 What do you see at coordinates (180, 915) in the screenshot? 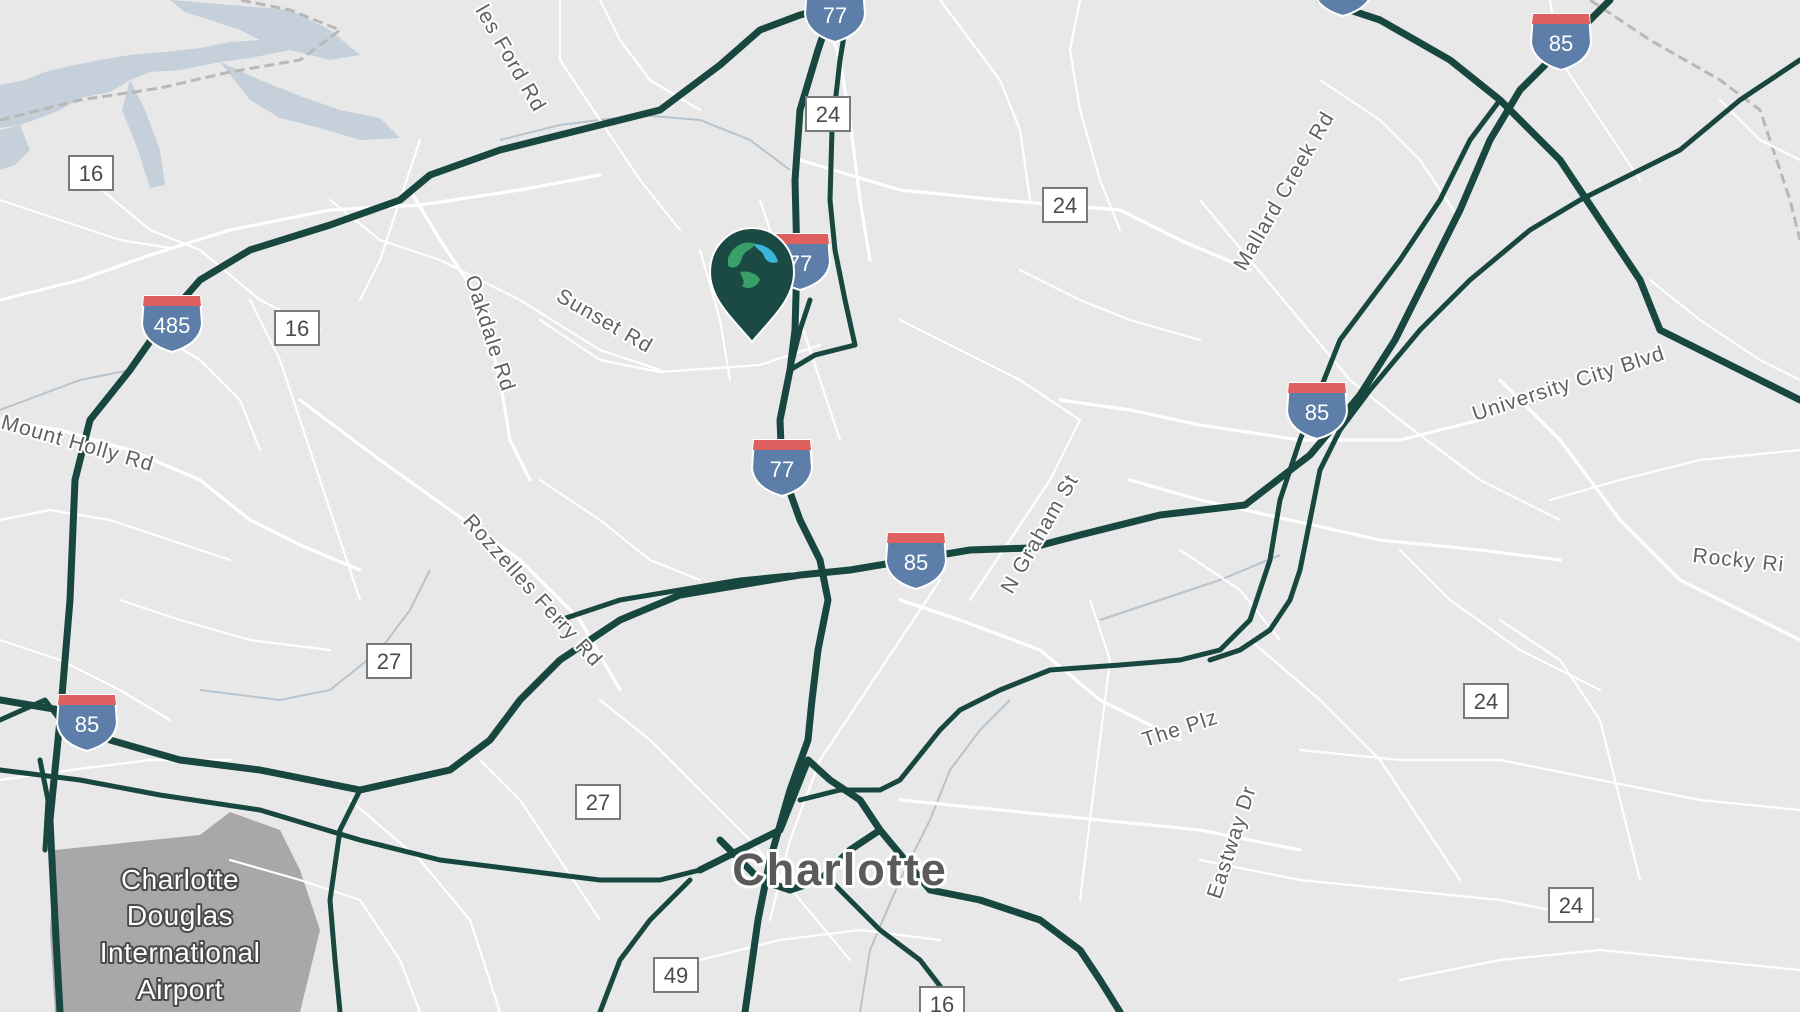
I see `airport-label-line-2: Douglas` at bounding box center [180, 915].